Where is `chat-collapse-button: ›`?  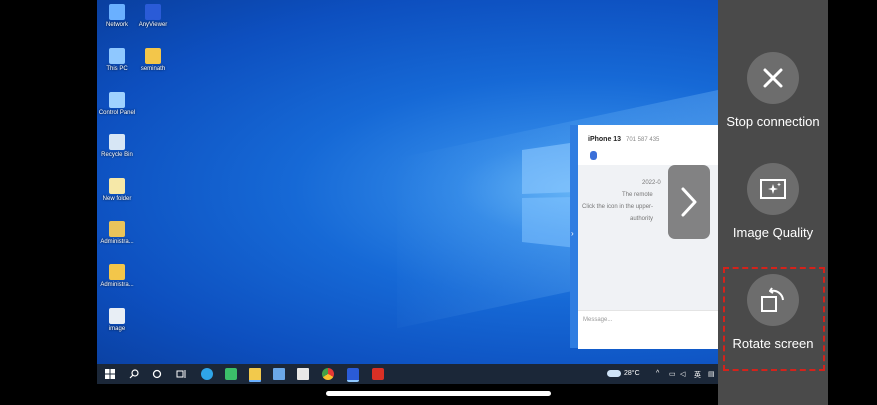 chat-collapse-button: › is located at coordinates (574, 236).